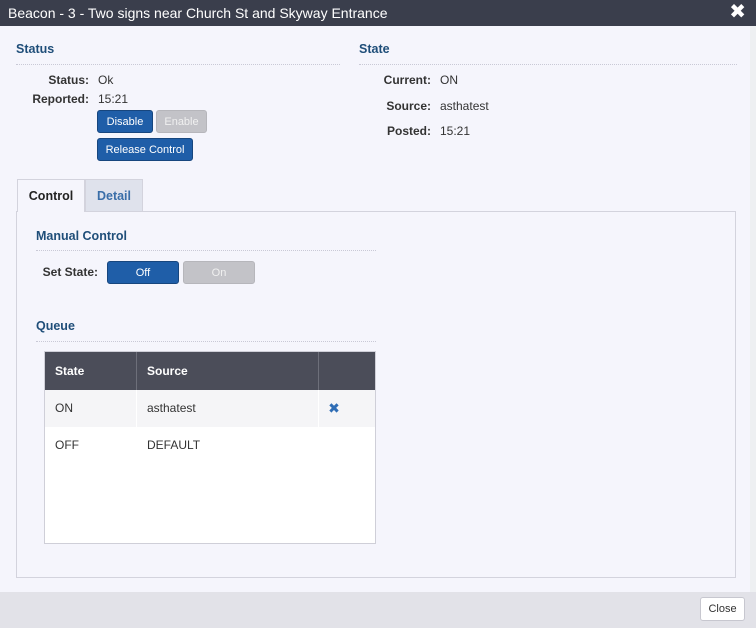 Image resolution: width=756 pixels, height=628 pixels. What do you see at coordinates (81, 236) in the screenshot?
I see `manual-control-heading: Manual Control` at bounding box center [81, 236].